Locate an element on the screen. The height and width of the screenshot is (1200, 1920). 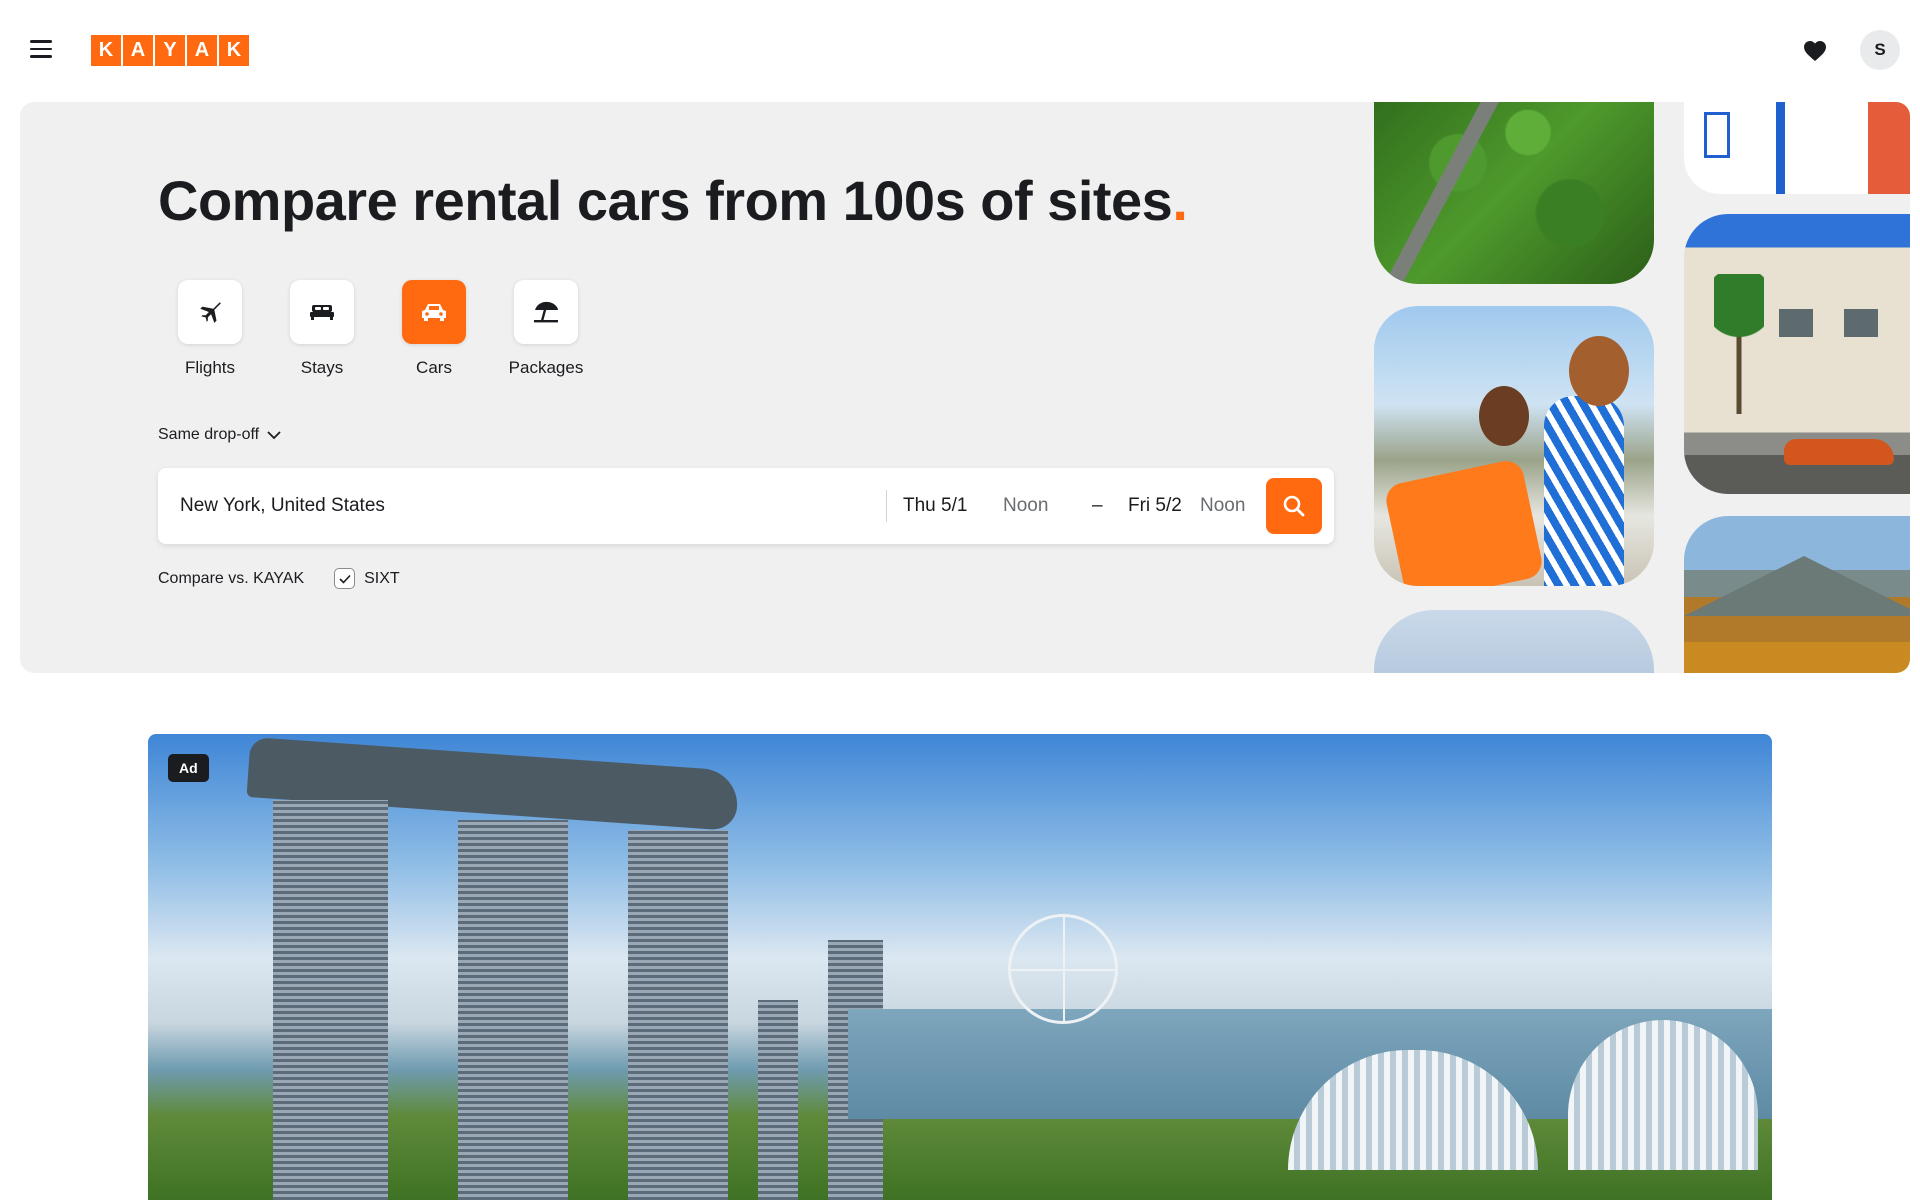
logo-letter: Y is located at coordinates (170, 50).